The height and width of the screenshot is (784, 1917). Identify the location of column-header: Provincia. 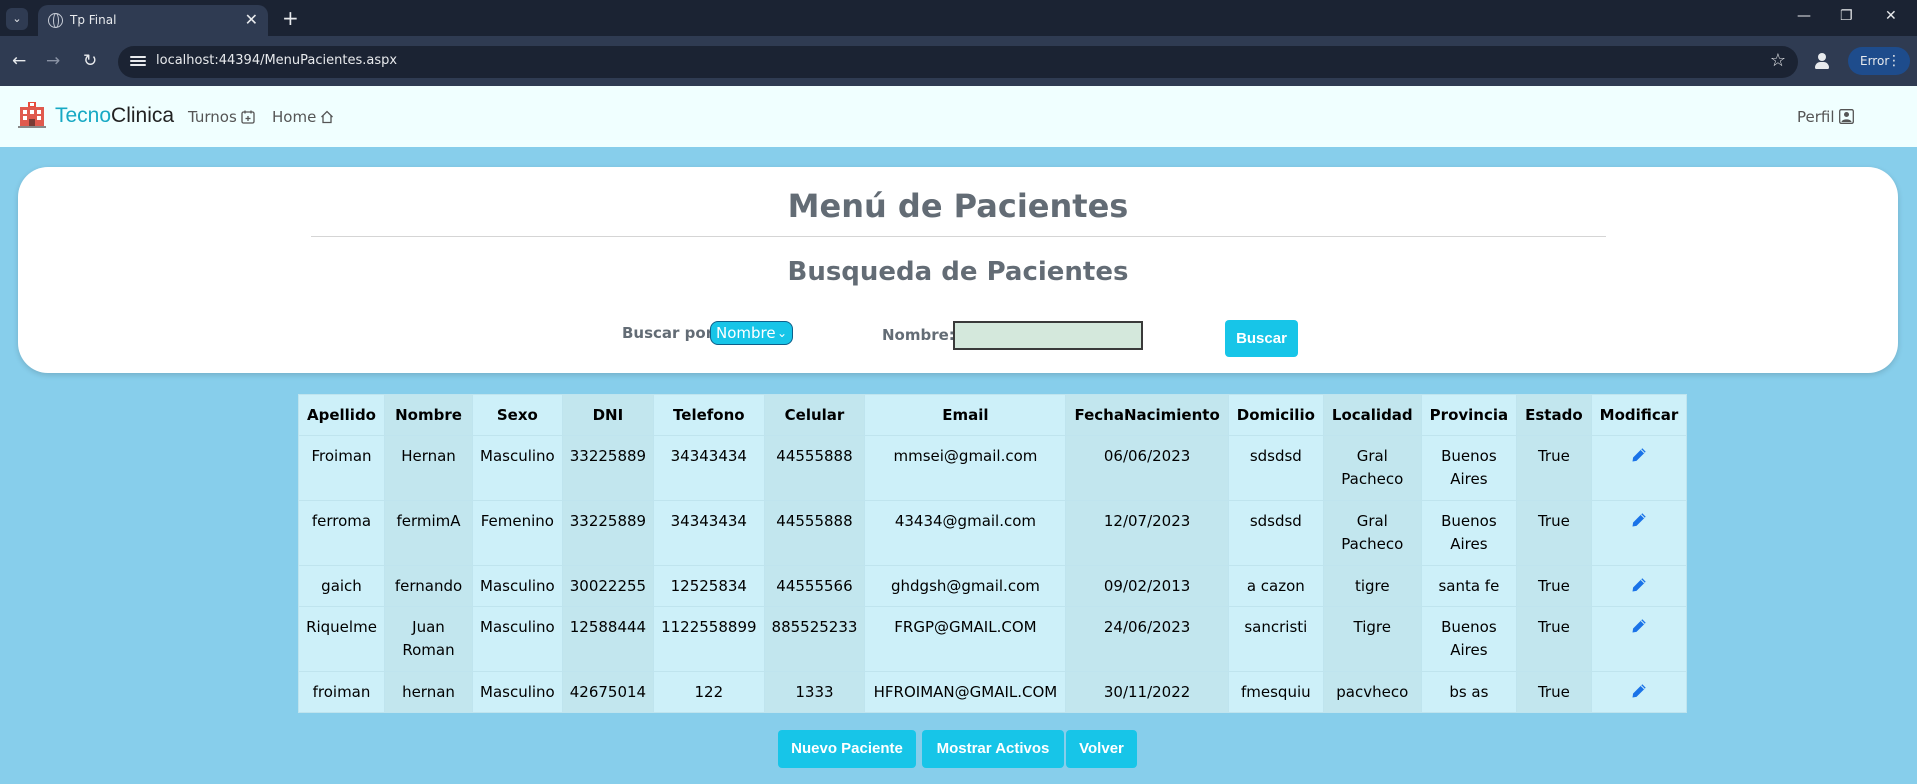
(1469, 415).